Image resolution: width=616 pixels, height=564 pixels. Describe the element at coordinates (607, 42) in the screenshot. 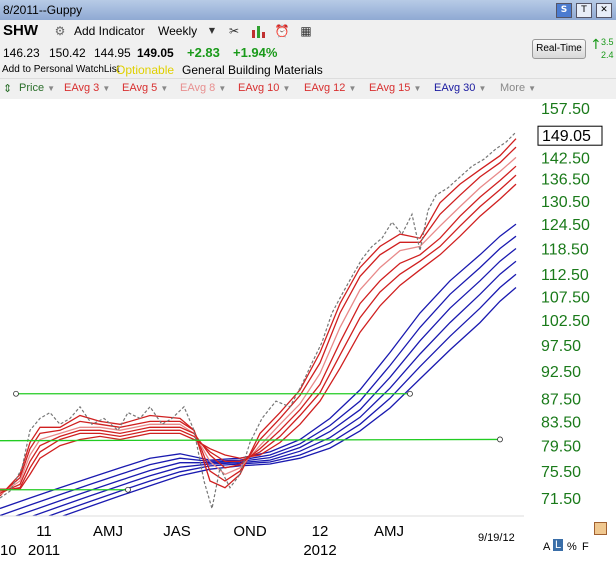

I see `side-value-1: 3.5` at that location.